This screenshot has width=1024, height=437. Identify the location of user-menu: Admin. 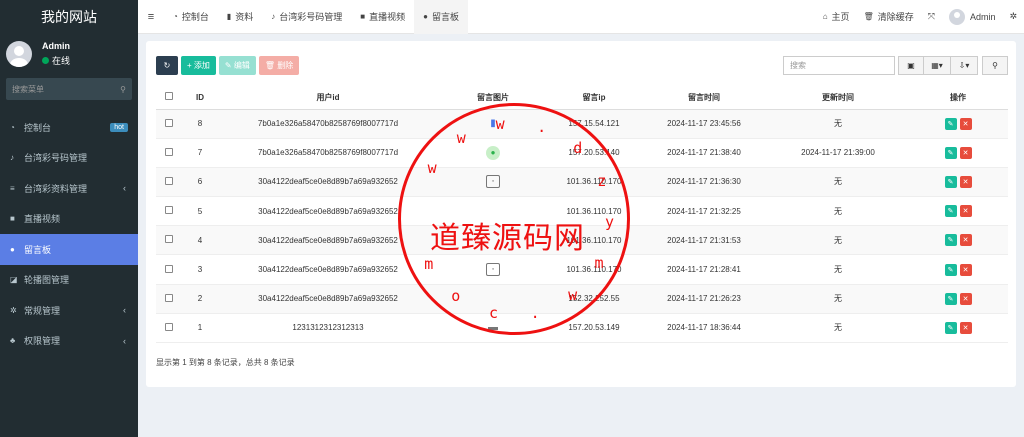
(972, 17).